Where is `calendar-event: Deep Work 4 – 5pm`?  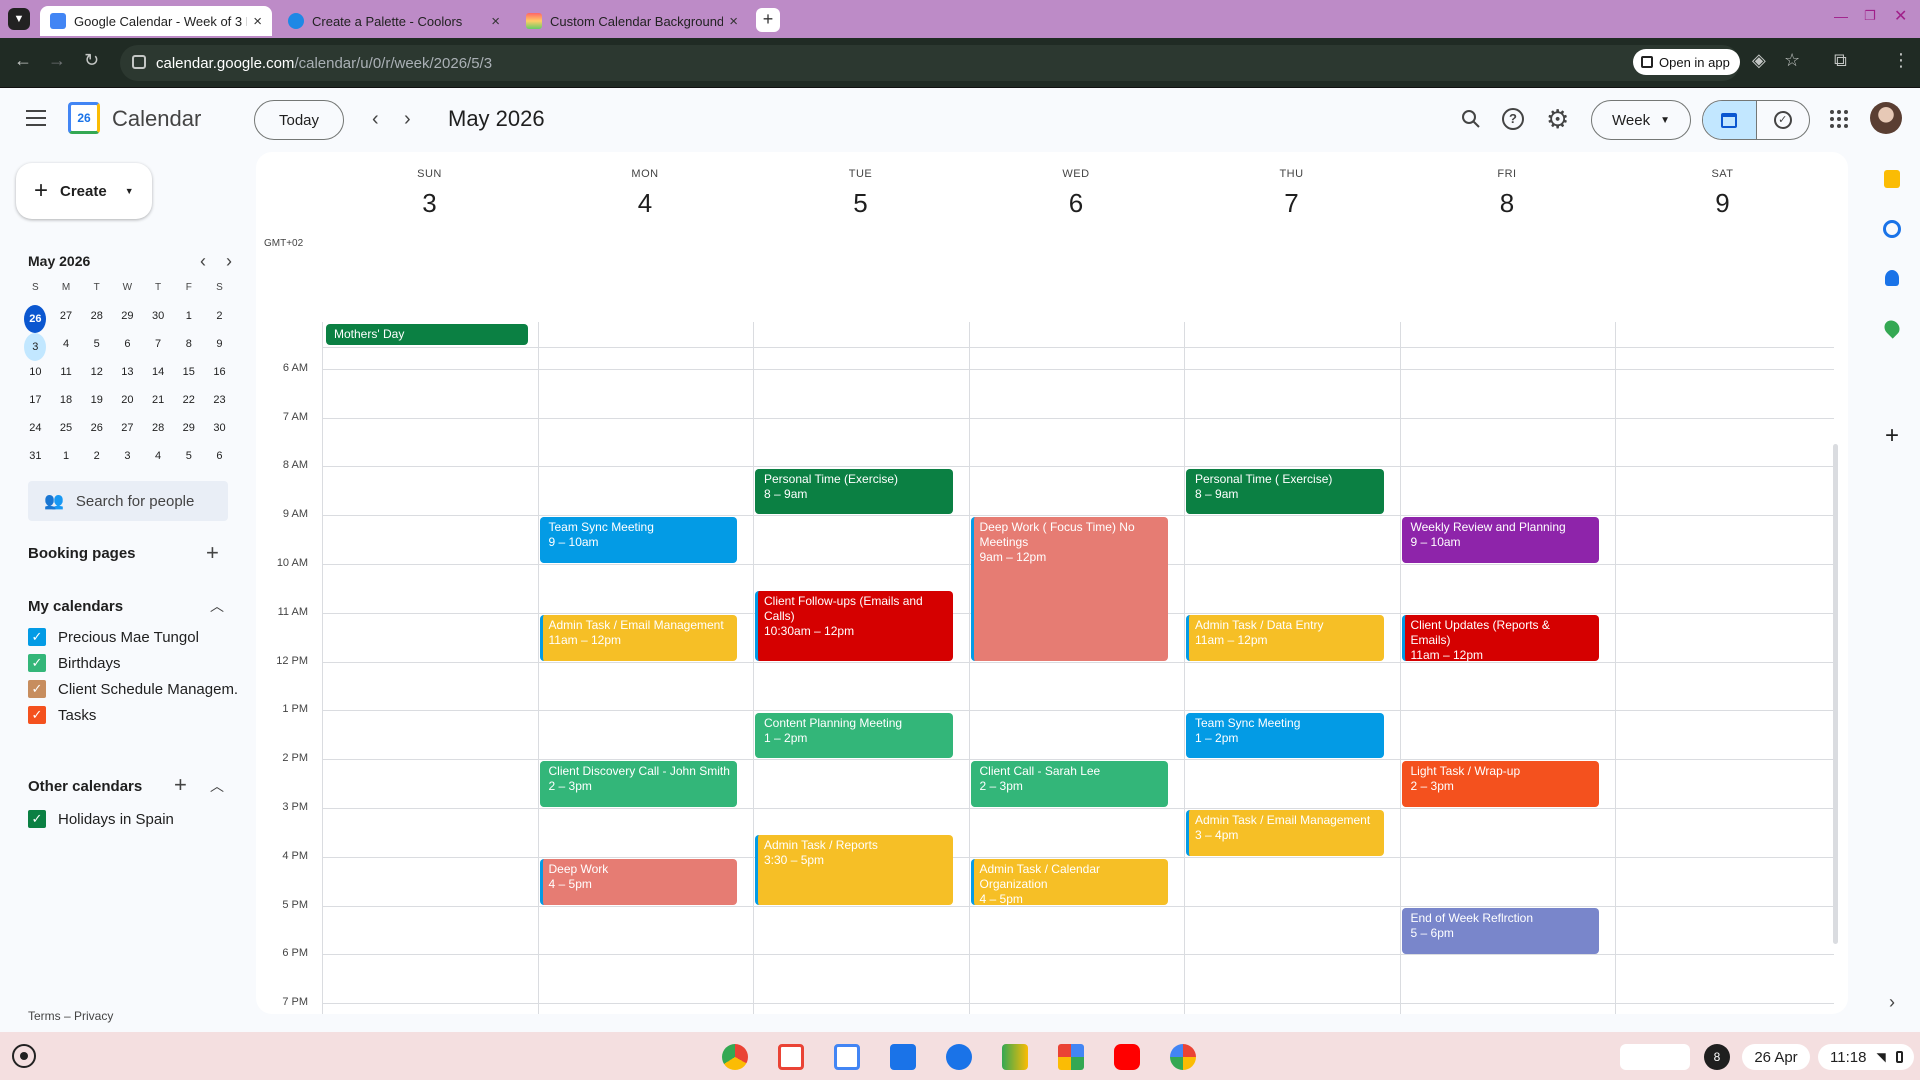
calendar-event: Deep Work 4 – 5pm is located at coordinates (638, 882).